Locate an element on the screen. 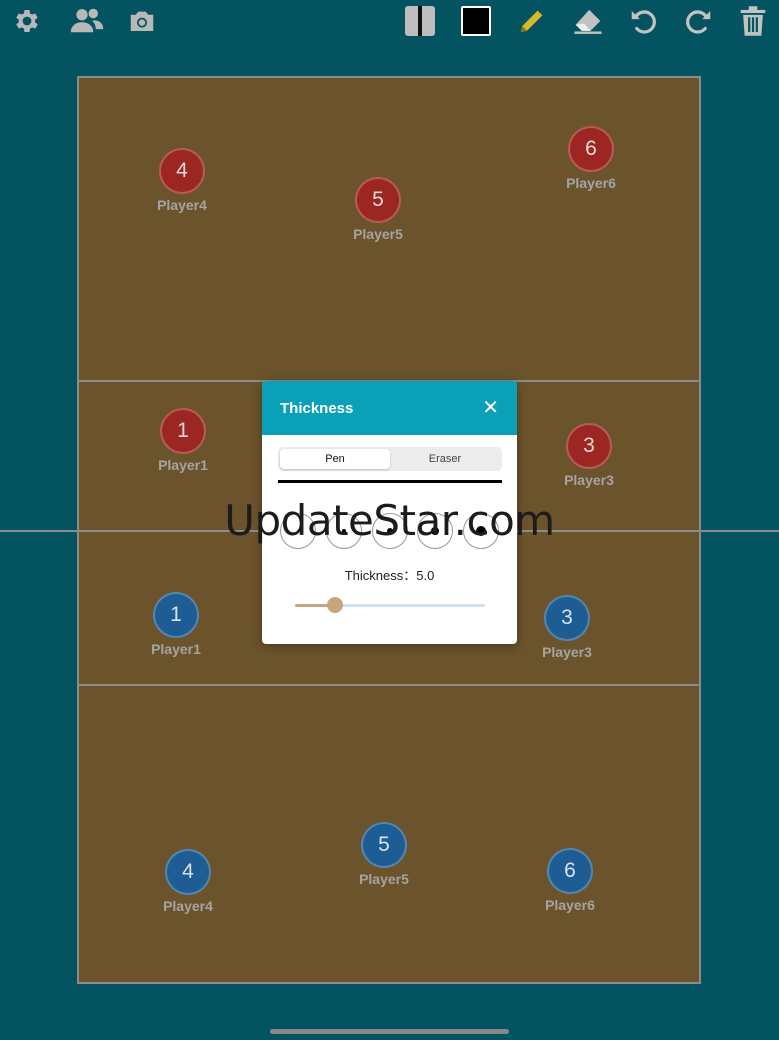 This screenshot has height=1040, width=779. blue-player-4: 4 Player4 is located at coordinates (188, 881).